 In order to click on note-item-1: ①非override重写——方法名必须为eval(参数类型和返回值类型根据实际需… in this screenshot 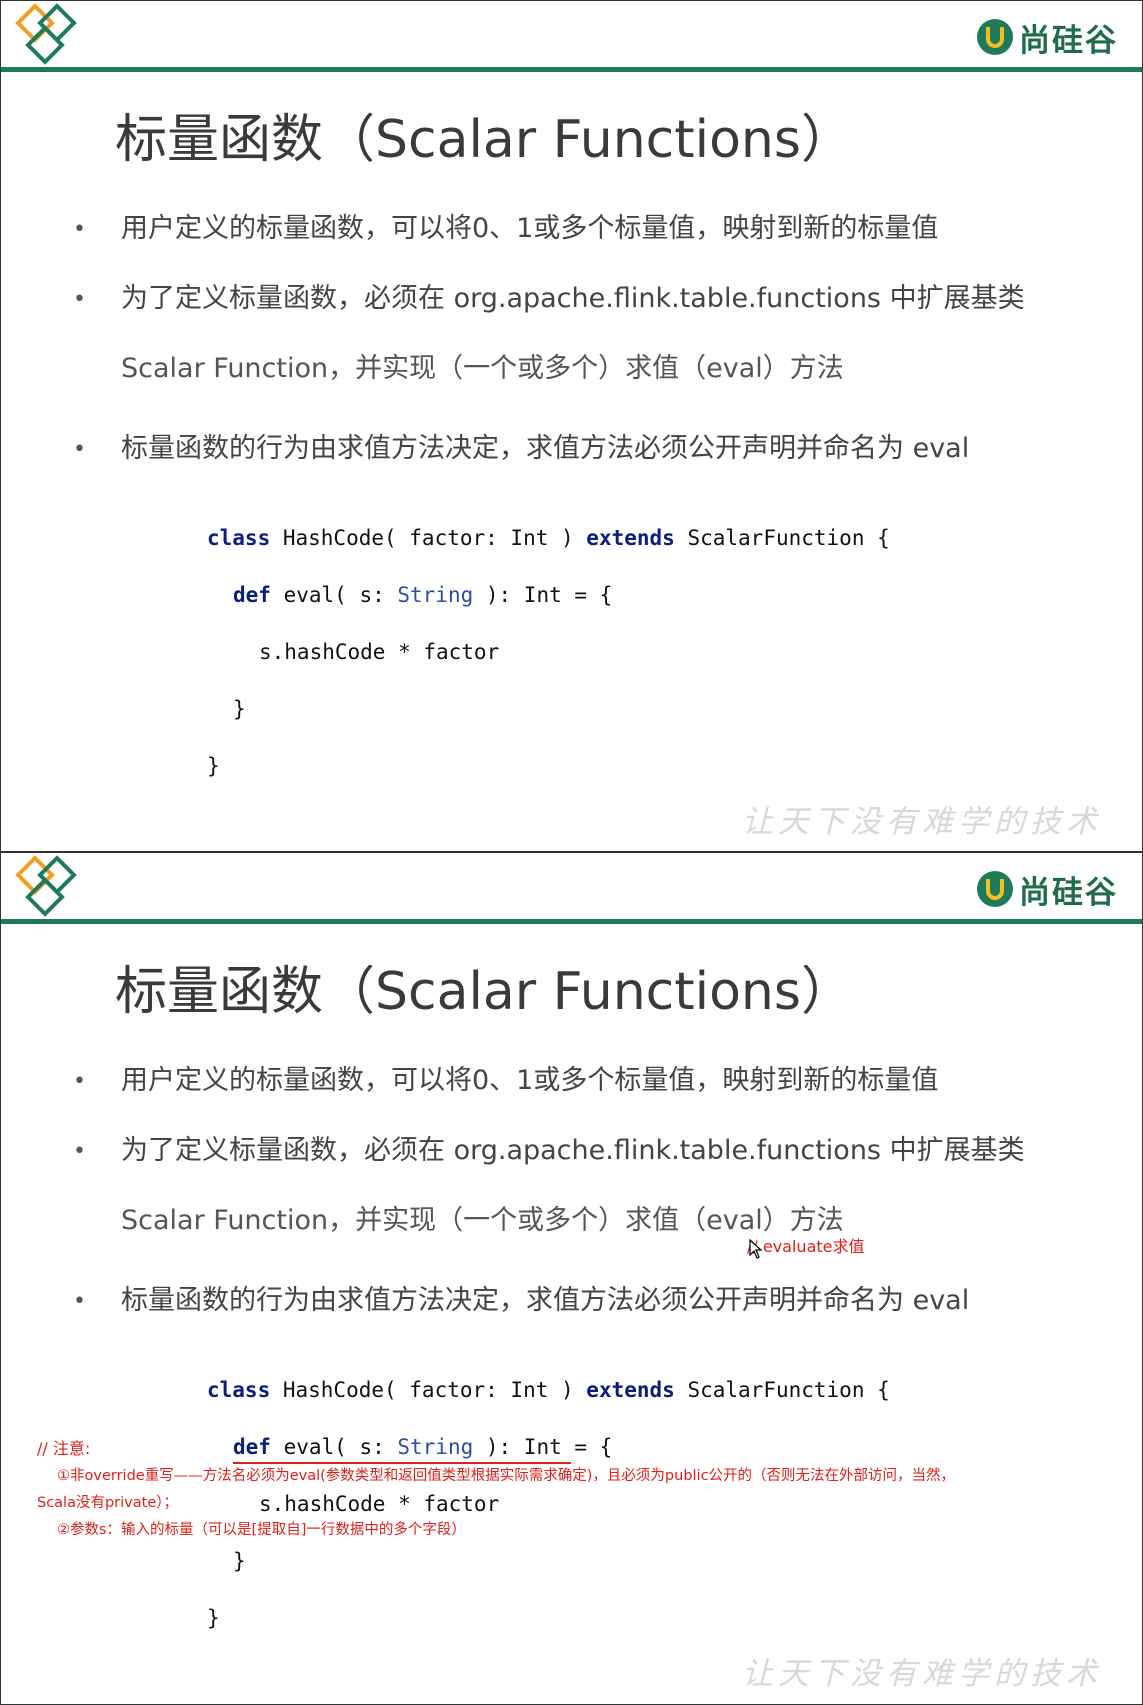, I will do `click(506, 1476)`.